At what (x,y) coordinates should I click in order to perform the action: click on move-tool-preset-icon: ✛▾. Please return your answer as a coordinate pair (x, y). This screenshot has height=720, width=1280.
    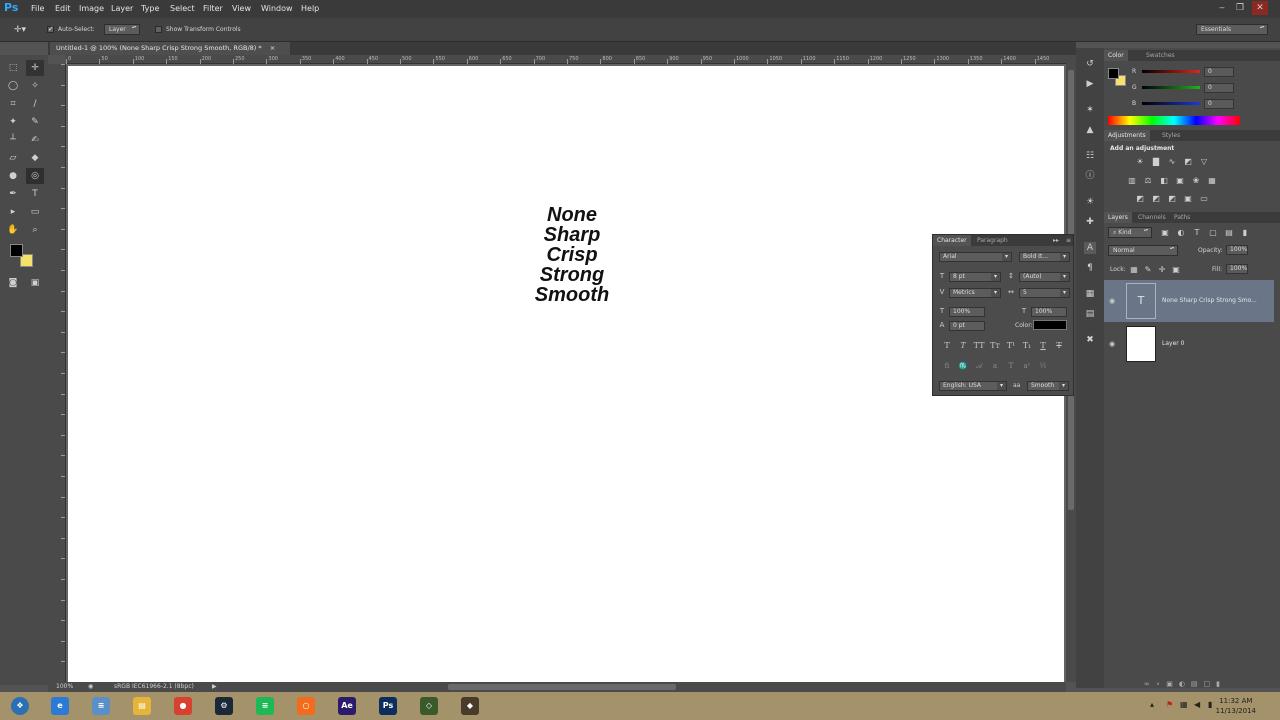
    Looking at the image, I should click on (20, 30).